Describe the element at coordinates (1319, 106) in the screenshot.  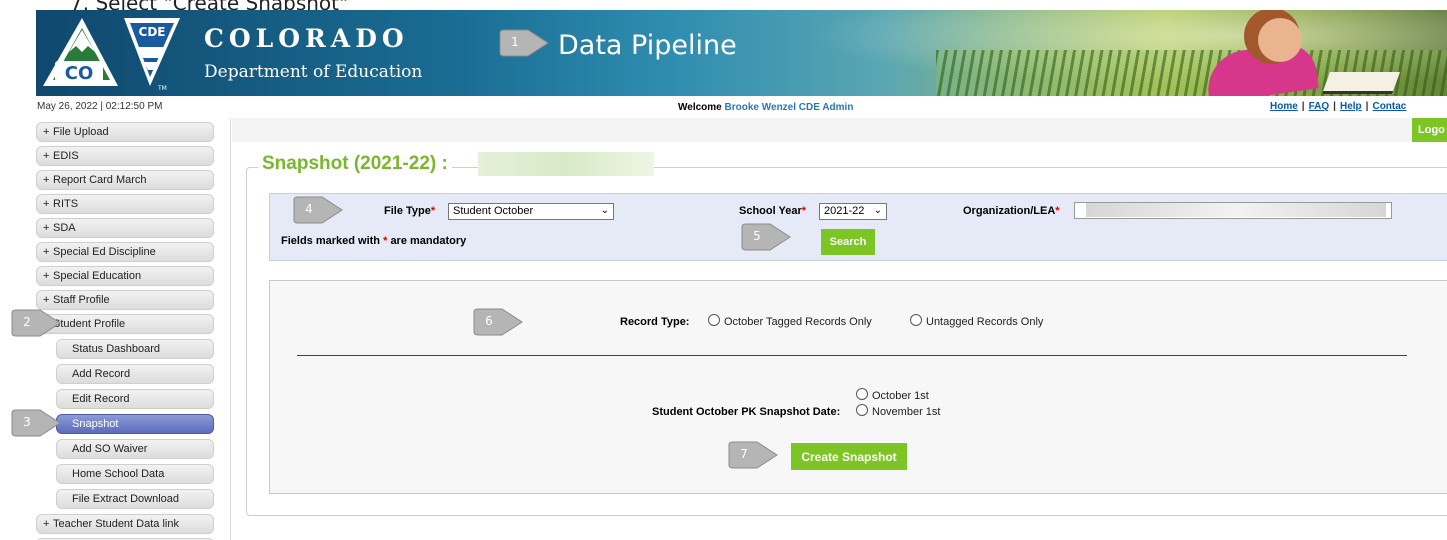
I see `faq-link: FAQ` at that location.